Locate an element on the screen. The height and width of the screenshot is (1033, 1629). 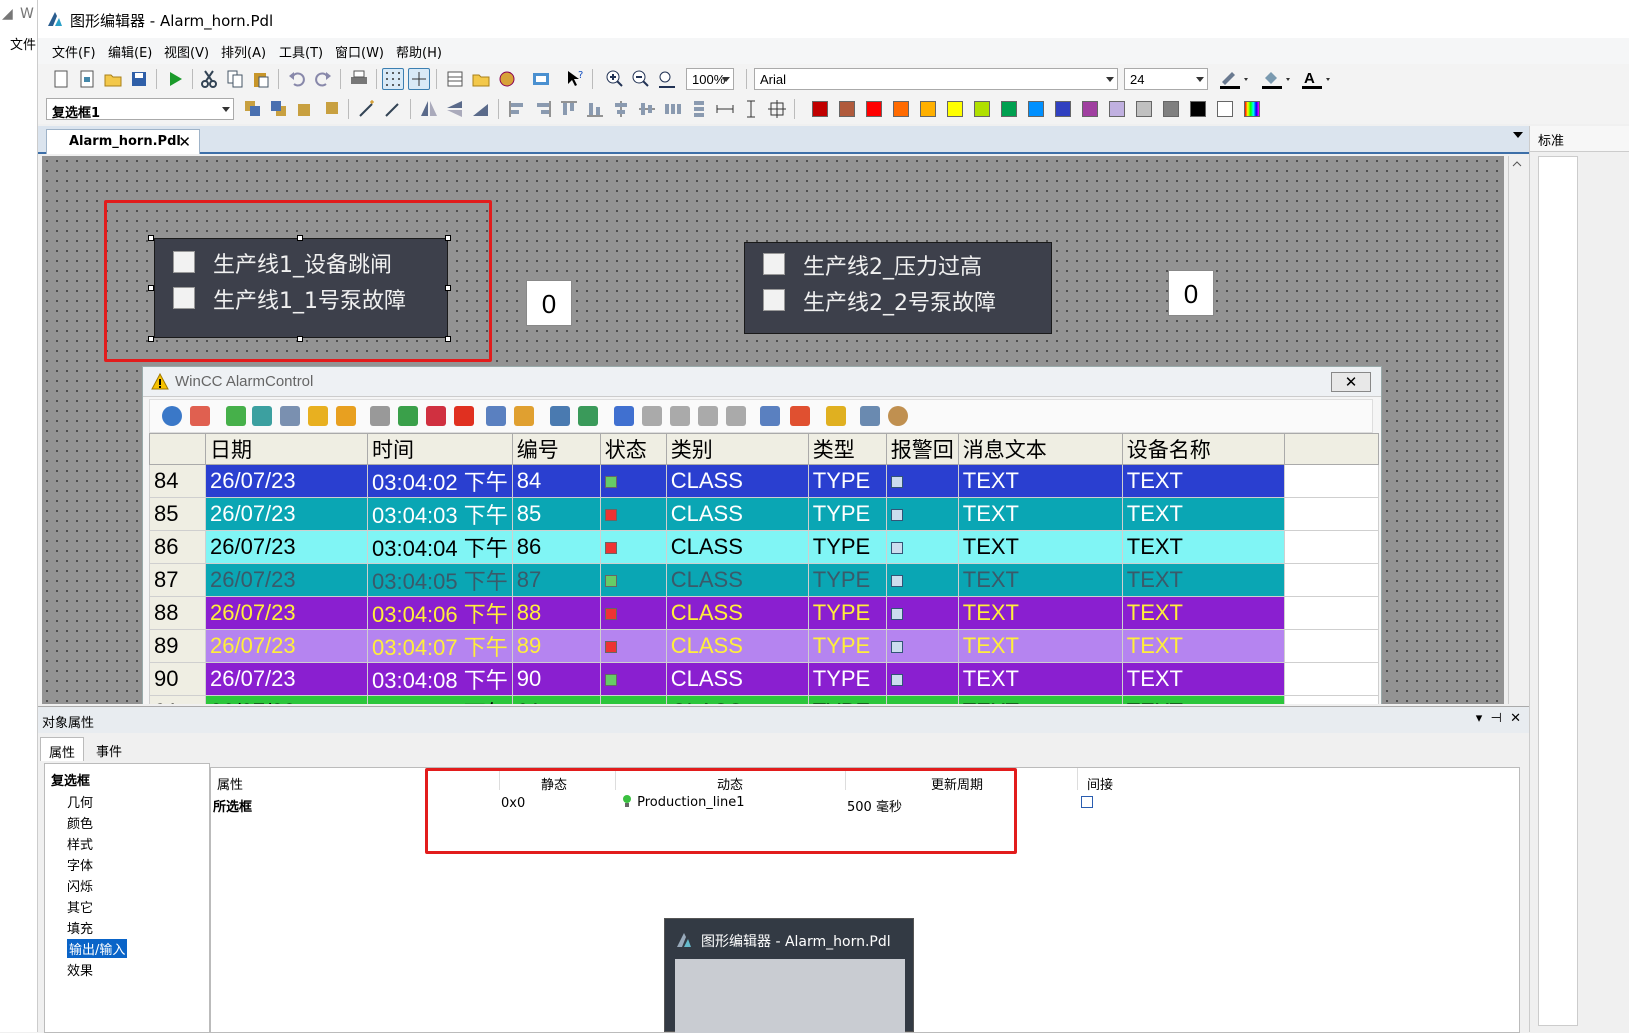
column-header: 日期 is located at coordinates (286, 449).